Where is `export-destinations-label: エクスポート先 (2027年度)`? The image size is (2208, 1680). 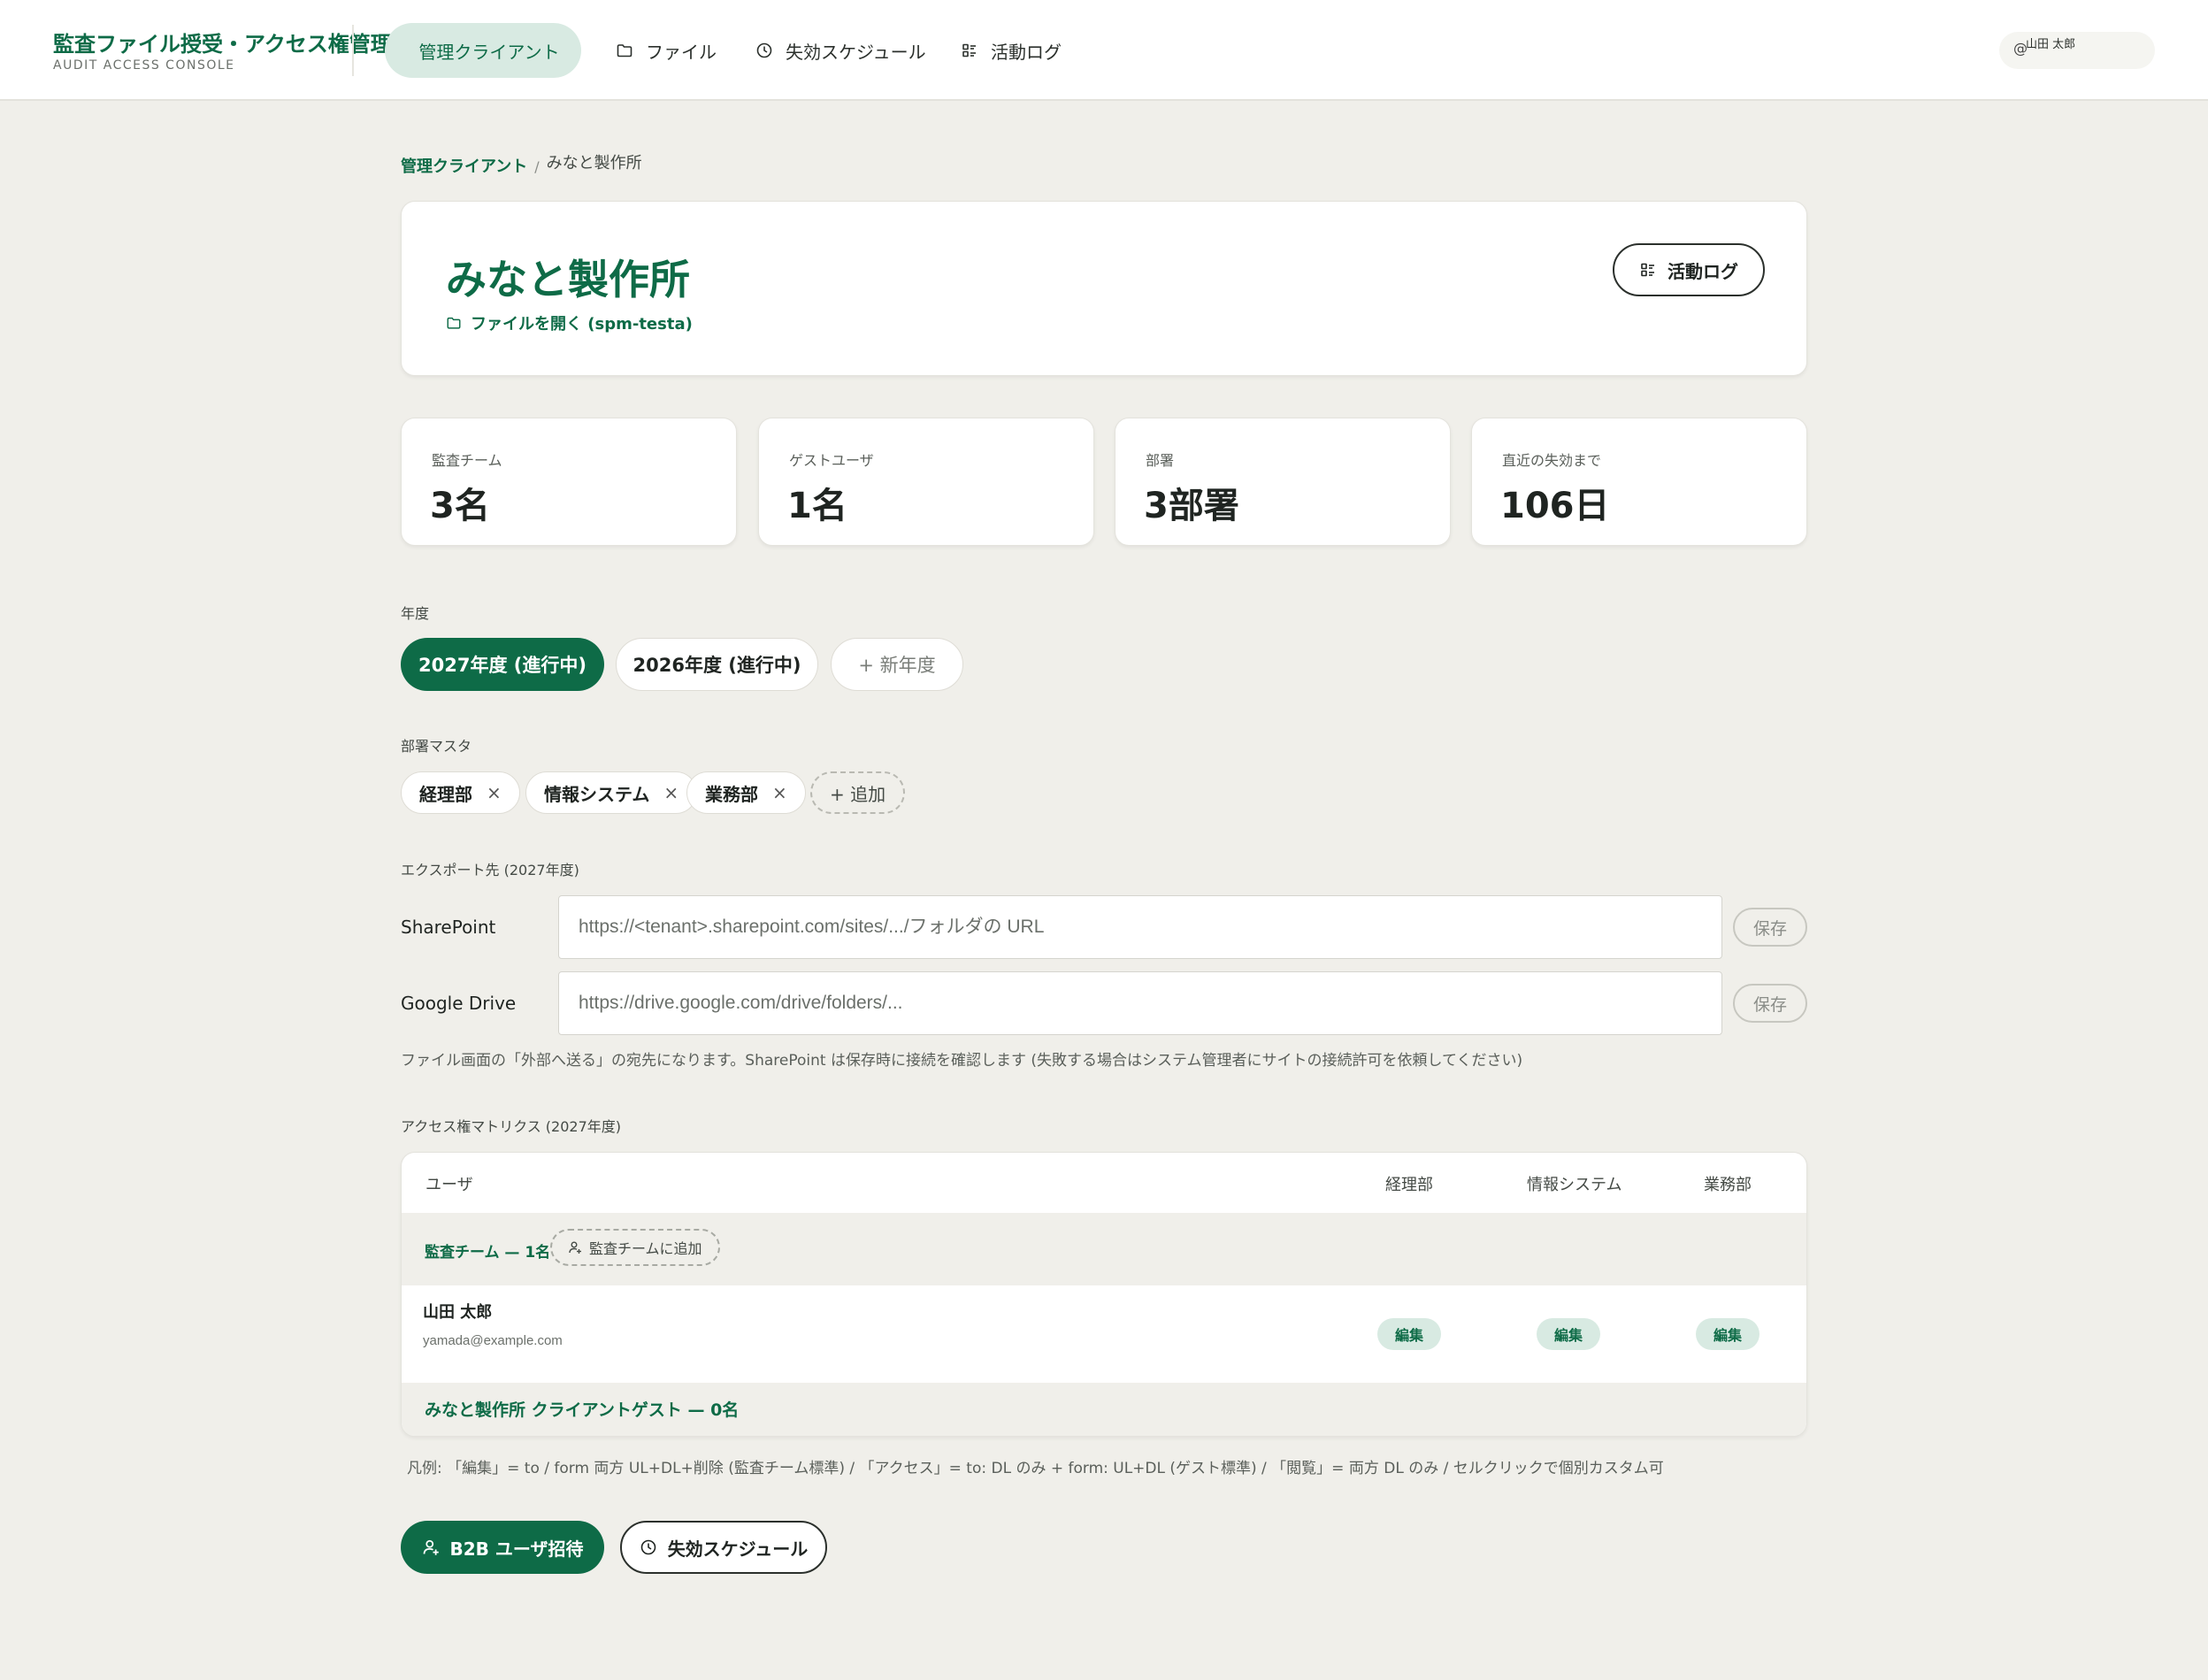 export-destinations-label: エクスポート先 (2027年度) is located at coordinates (490, 870).